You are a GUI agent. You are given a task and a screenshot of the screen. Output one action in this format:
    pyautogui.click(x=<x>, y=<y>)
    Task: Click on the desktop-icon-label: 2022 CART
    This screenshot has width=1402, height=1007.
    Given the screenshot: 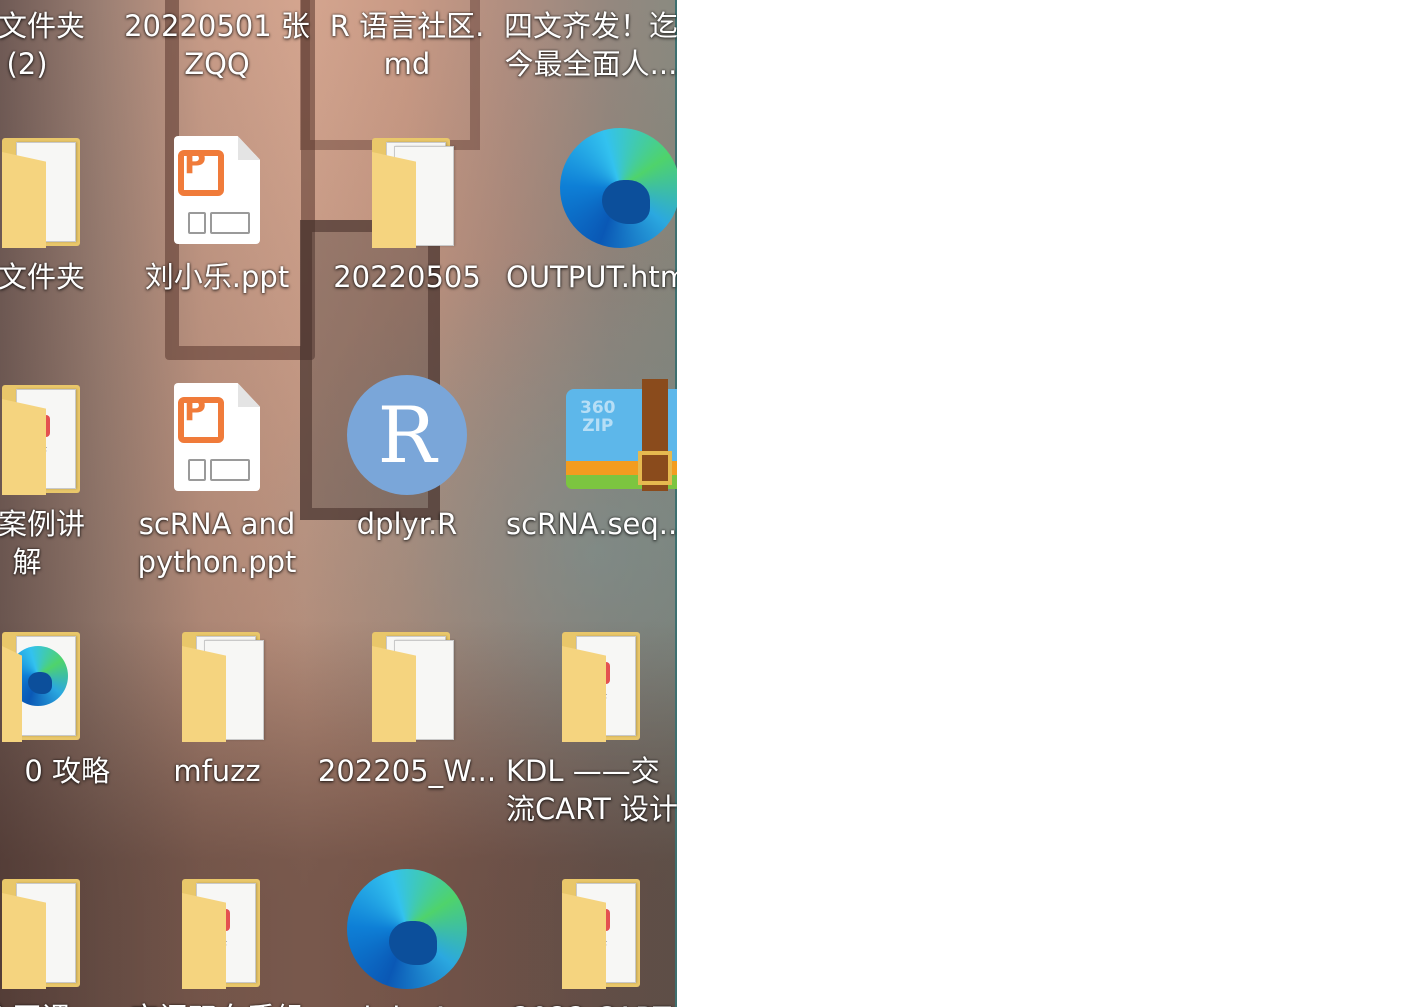 What is the action you would take?
    pyautogui.click(x=589, y=1003)
    